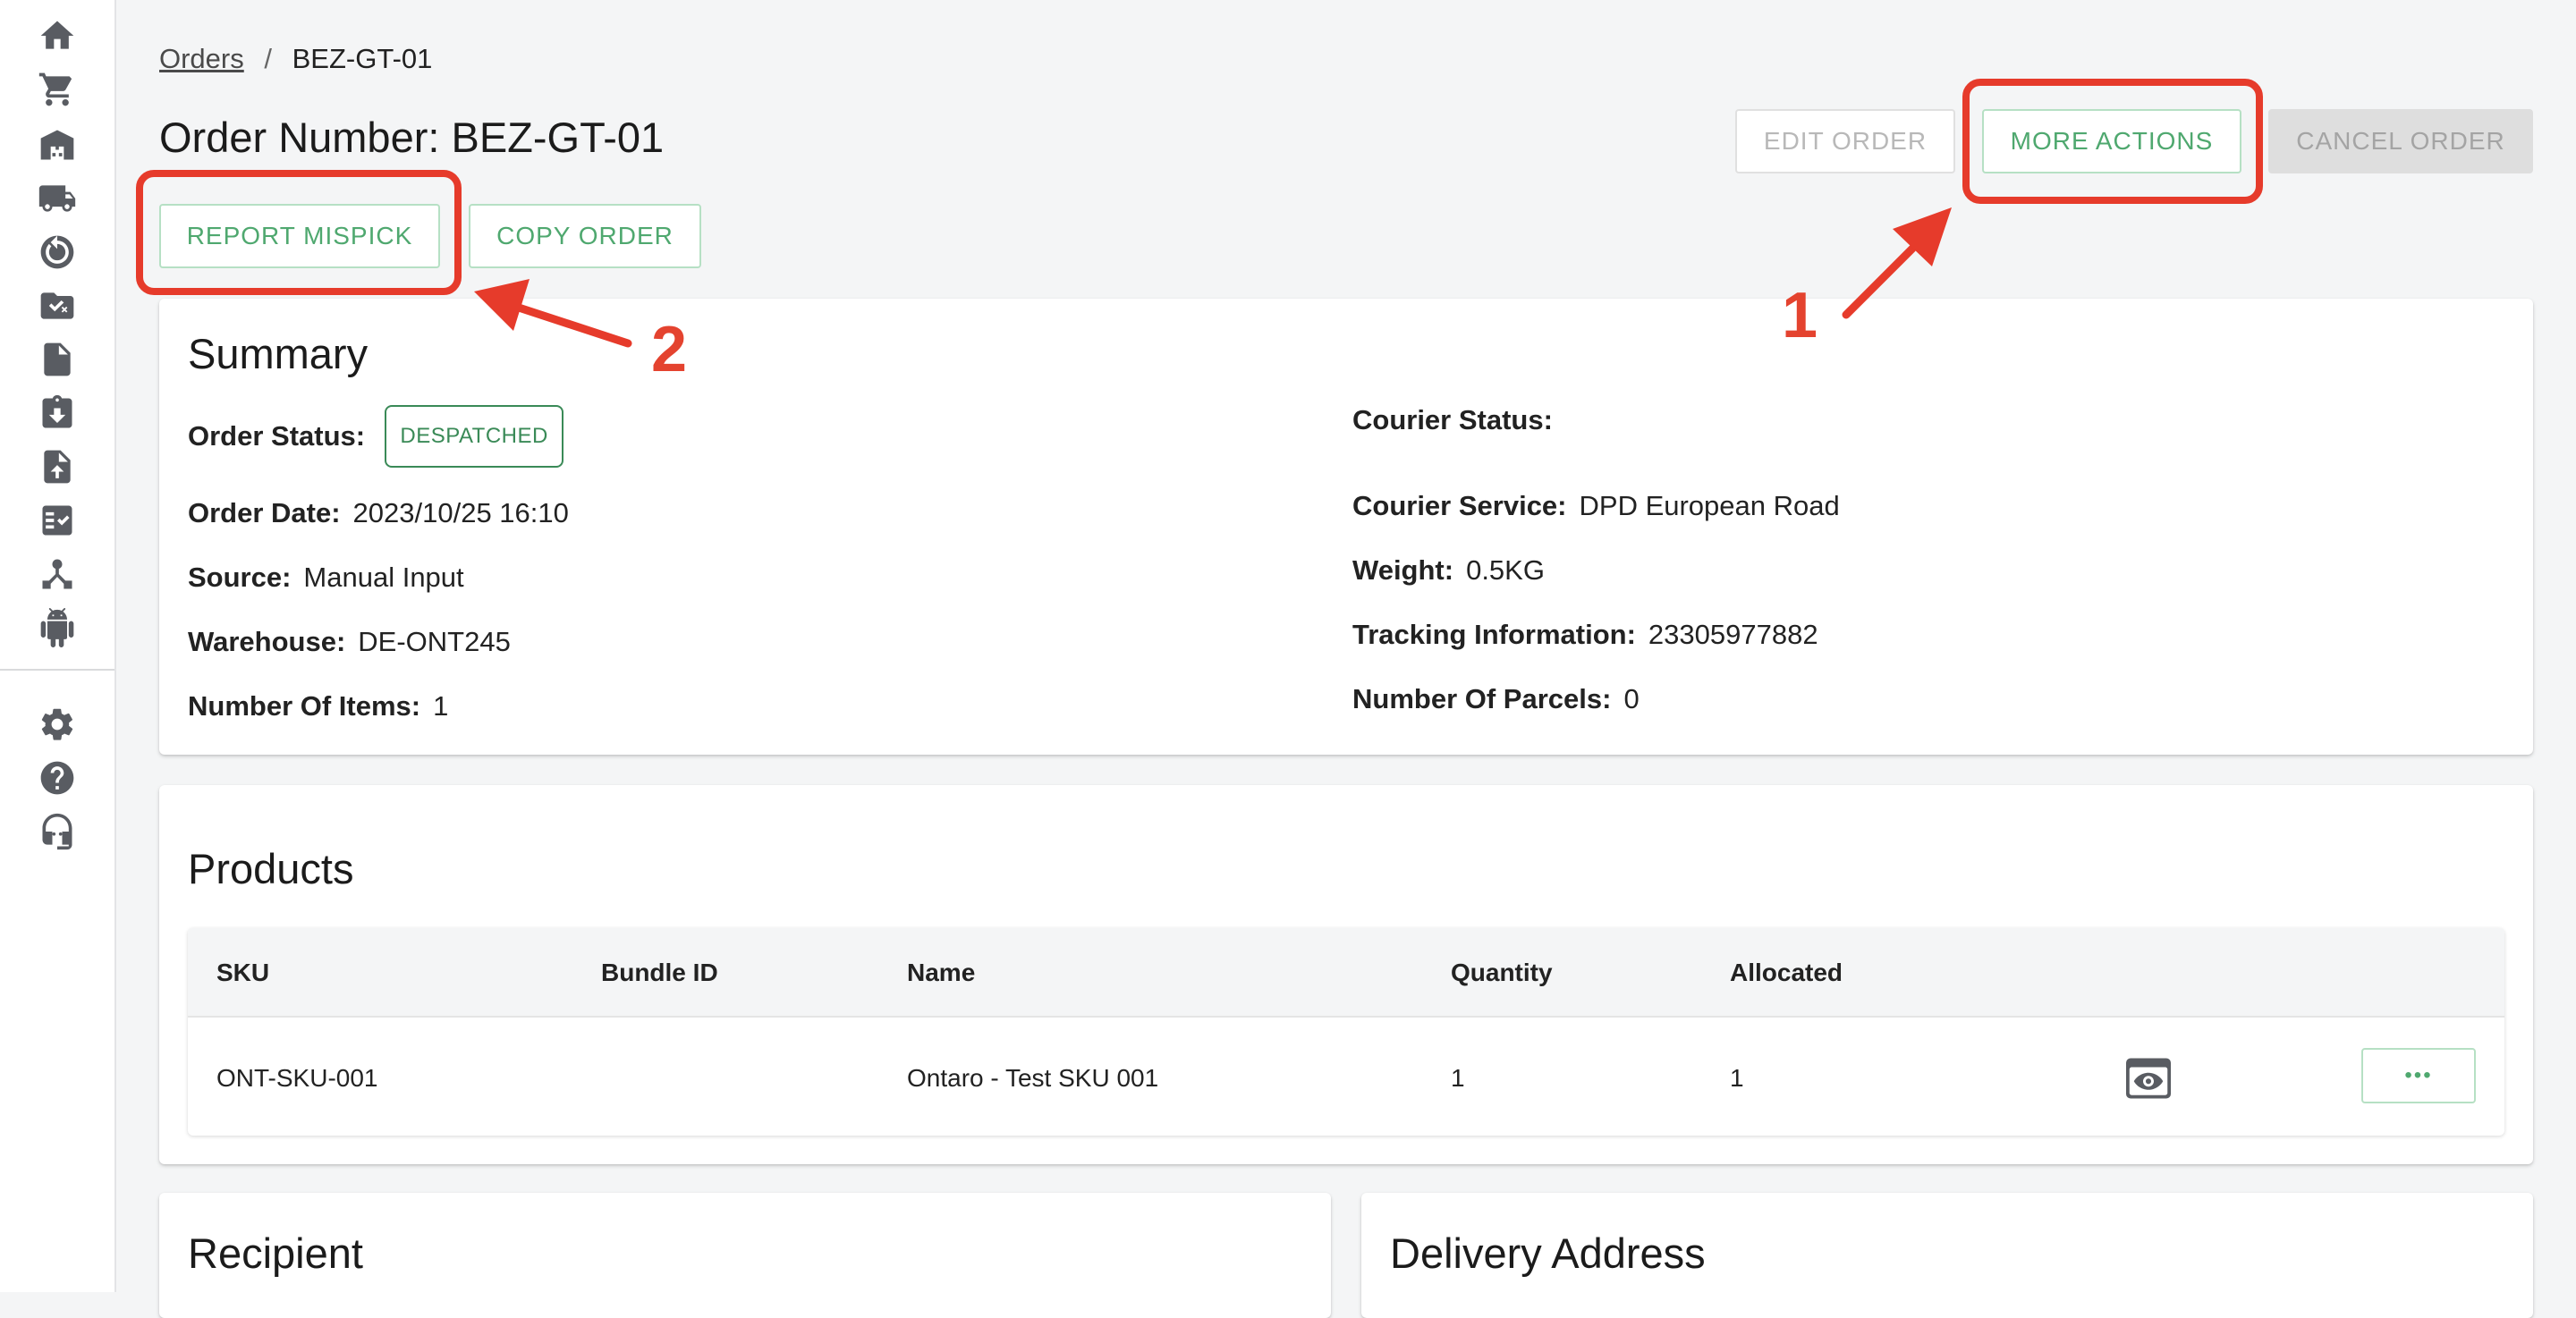 Image resolution: width=2576 pixels, height=1318 pixels. What do you see at coordinates (669, 350) in the screenshot?
I see `annotation-label-2: 2` at bounding box center [669, 350].